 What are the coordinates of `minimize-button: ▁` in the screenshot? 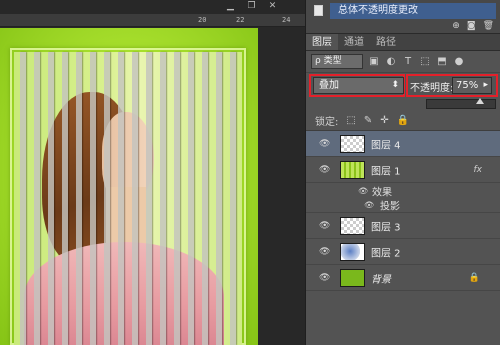 It's located at (230, 6).